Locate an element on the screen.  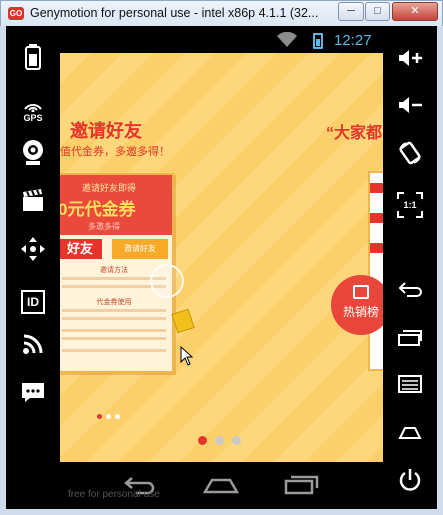
clapperboard-icon is located at coordinates (33, 205).